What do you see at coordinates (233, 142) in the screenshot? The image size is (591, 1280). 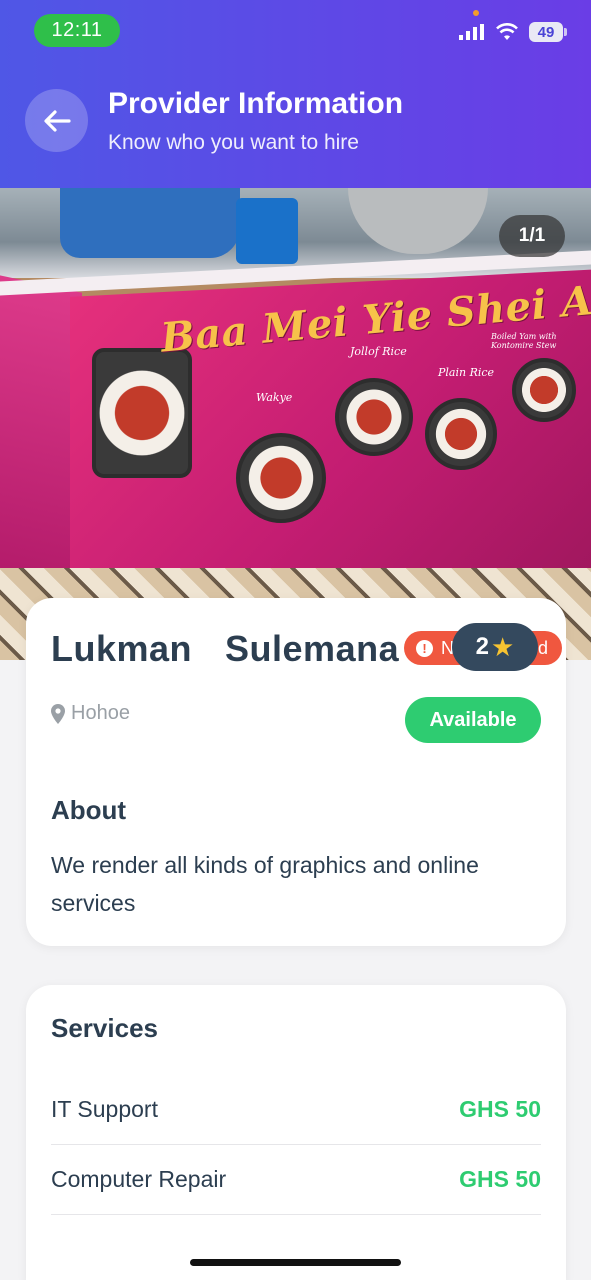 I see `page-subtitle: Know who you want to hire` at bounding box center [233, 142].